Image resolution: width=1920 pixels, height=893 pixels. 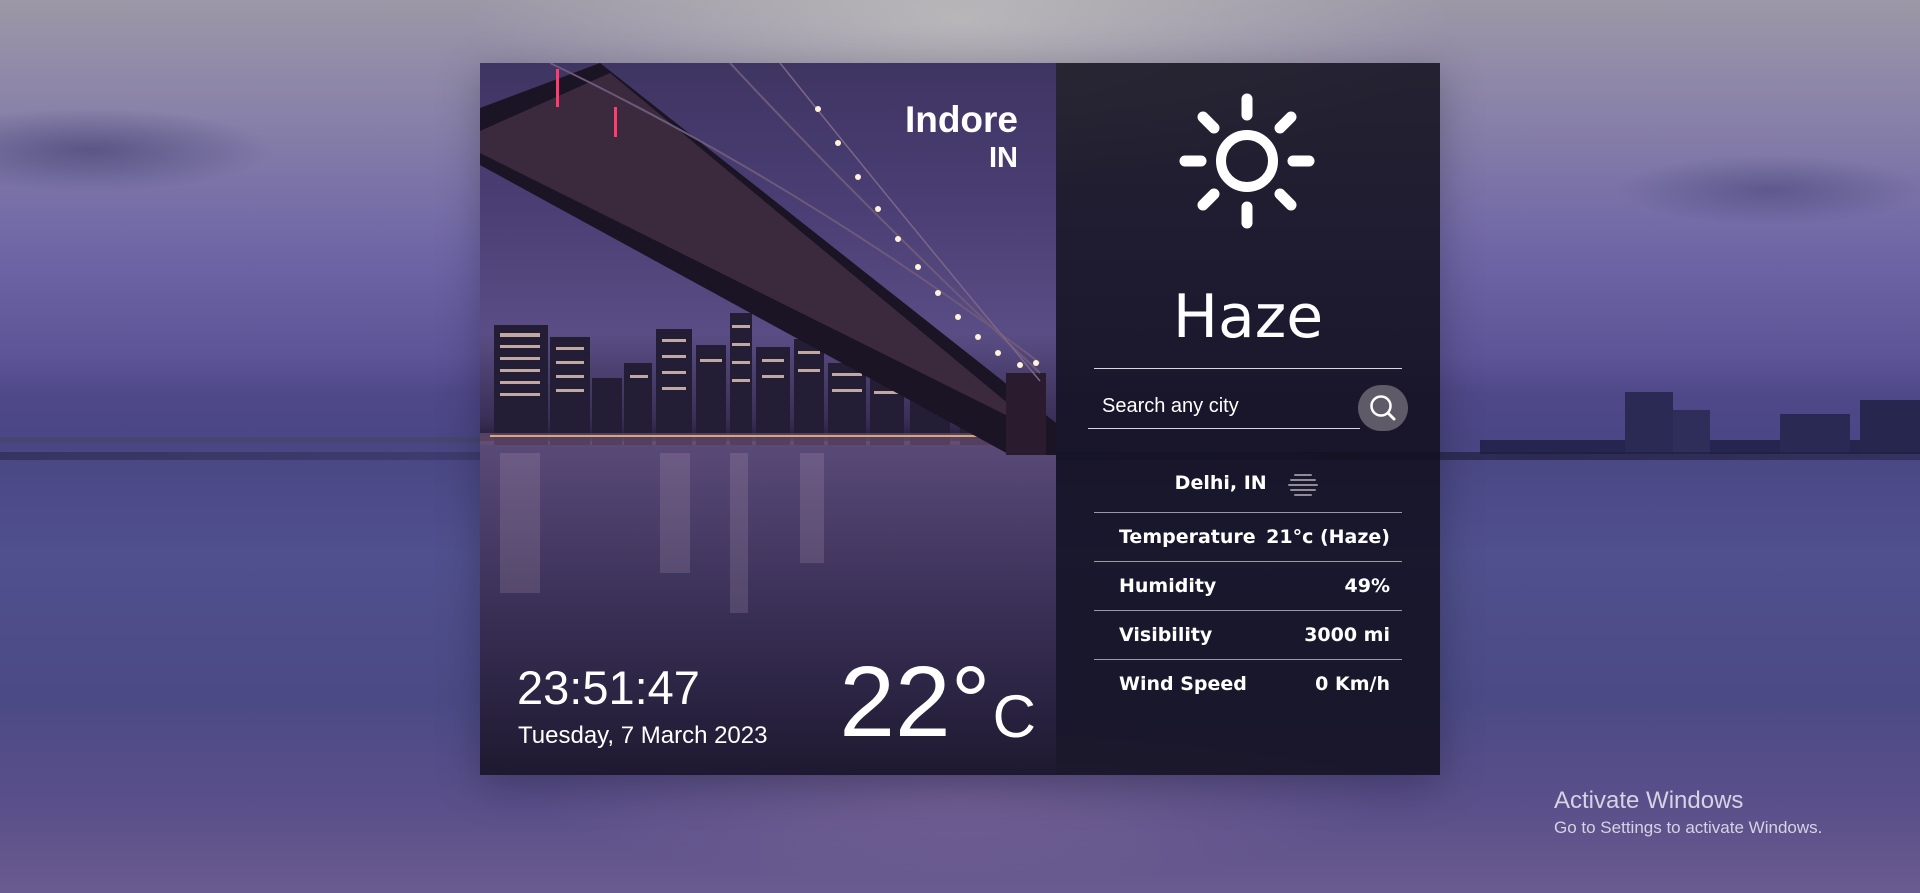 I want to click on detail-row-visibility: Visibility 3000 mi, so click(x=1248, y=634).